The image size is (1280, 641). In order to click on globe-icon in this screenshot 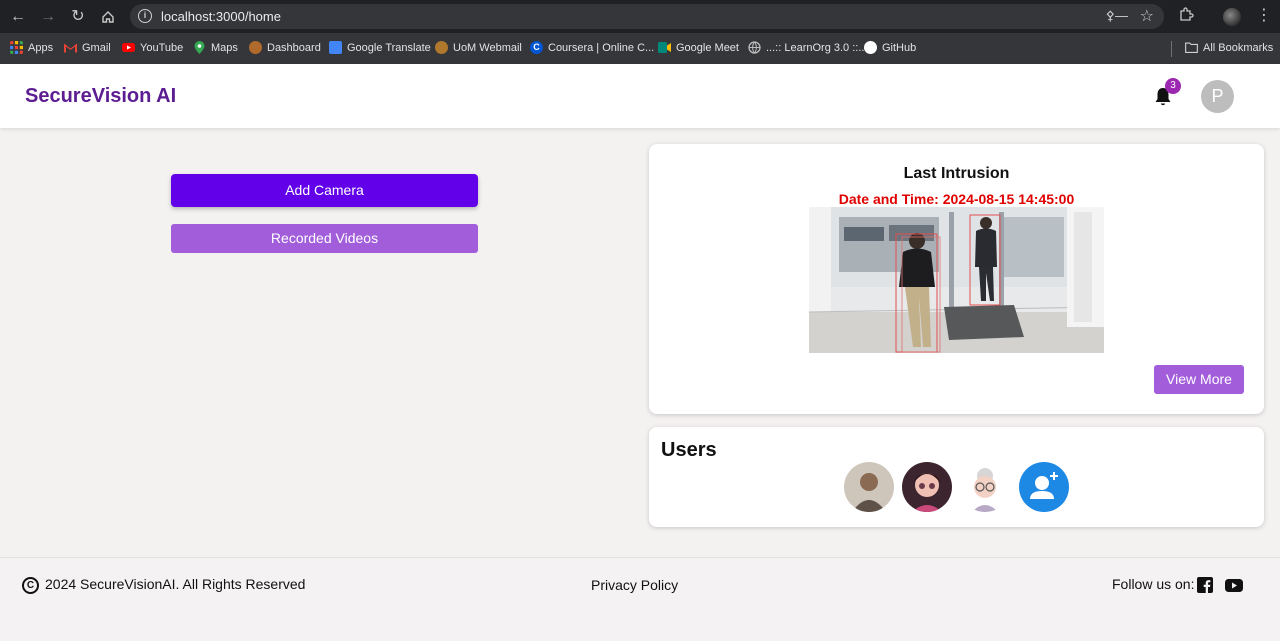, I will do `click(754, 47)`.